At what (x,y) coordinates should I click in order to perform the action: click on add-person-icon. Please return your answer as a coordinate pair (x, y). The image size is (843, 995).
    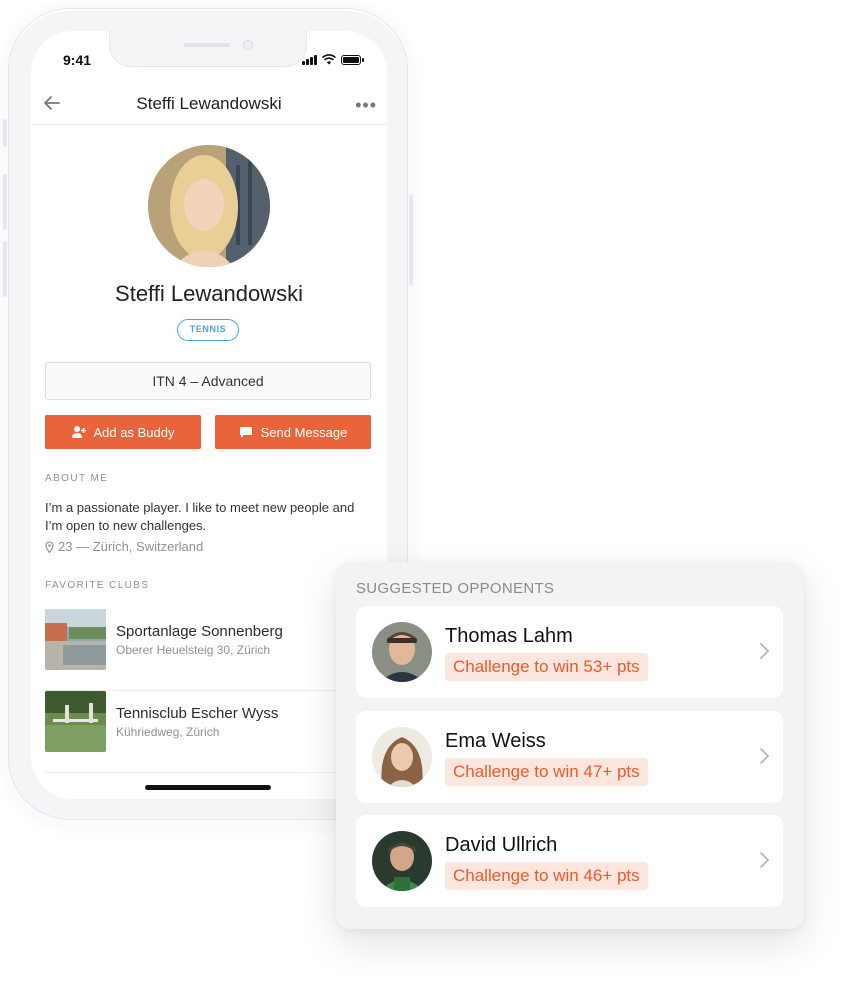
    Looking at the image, I should click on (78, 432).